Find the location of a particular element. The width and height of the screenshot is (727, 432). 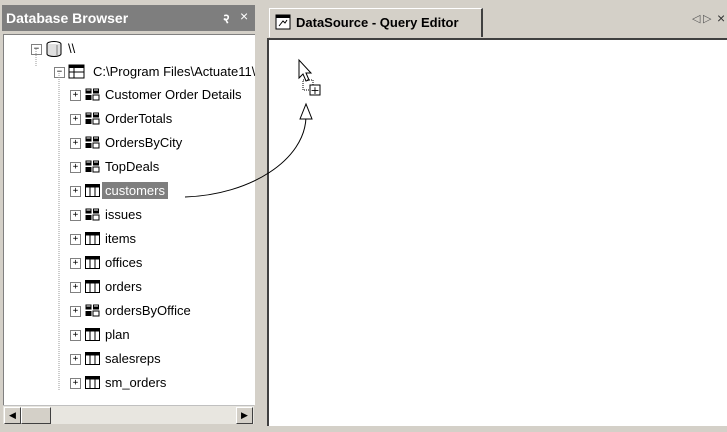

tree-item-salesreps: + salesreps is located at coordinates (162, 359).